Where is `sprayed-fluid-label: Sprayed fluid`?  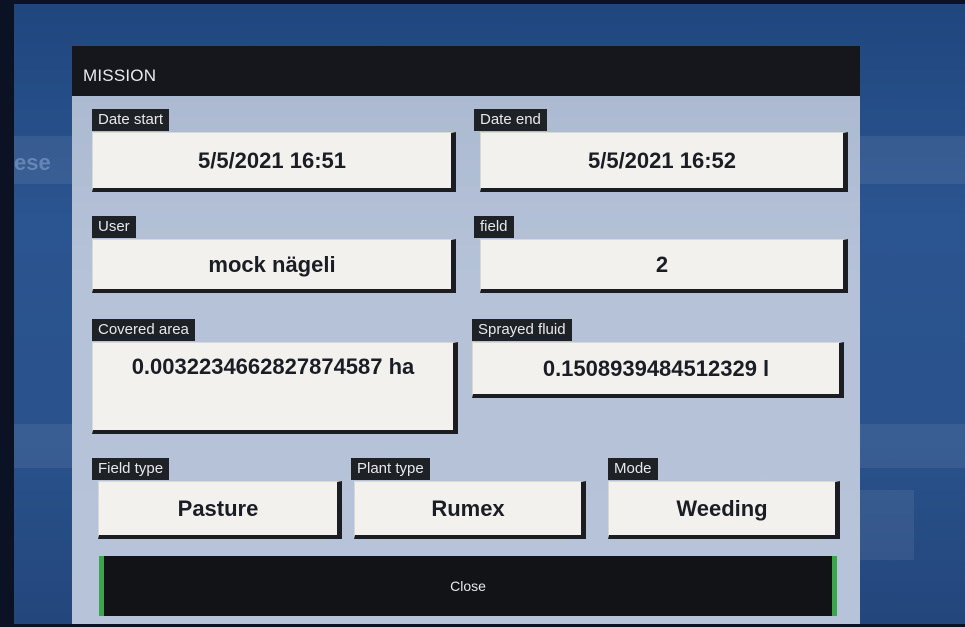
sprayed-fluid-label: Sprayed fluid is located at coordinates (522, 330).